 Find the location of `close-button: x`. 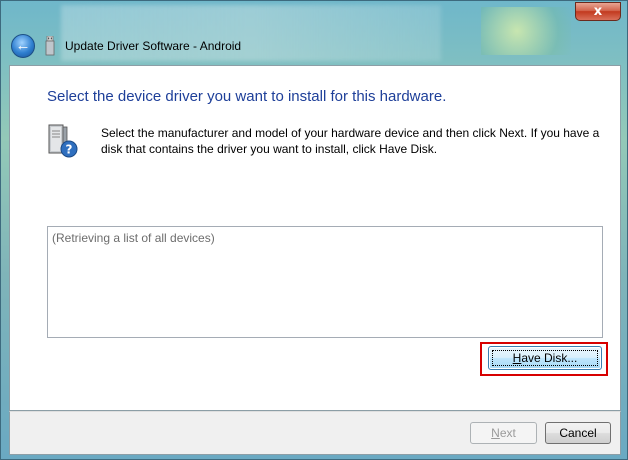

close-button: x is located at coordinates (598, 11).